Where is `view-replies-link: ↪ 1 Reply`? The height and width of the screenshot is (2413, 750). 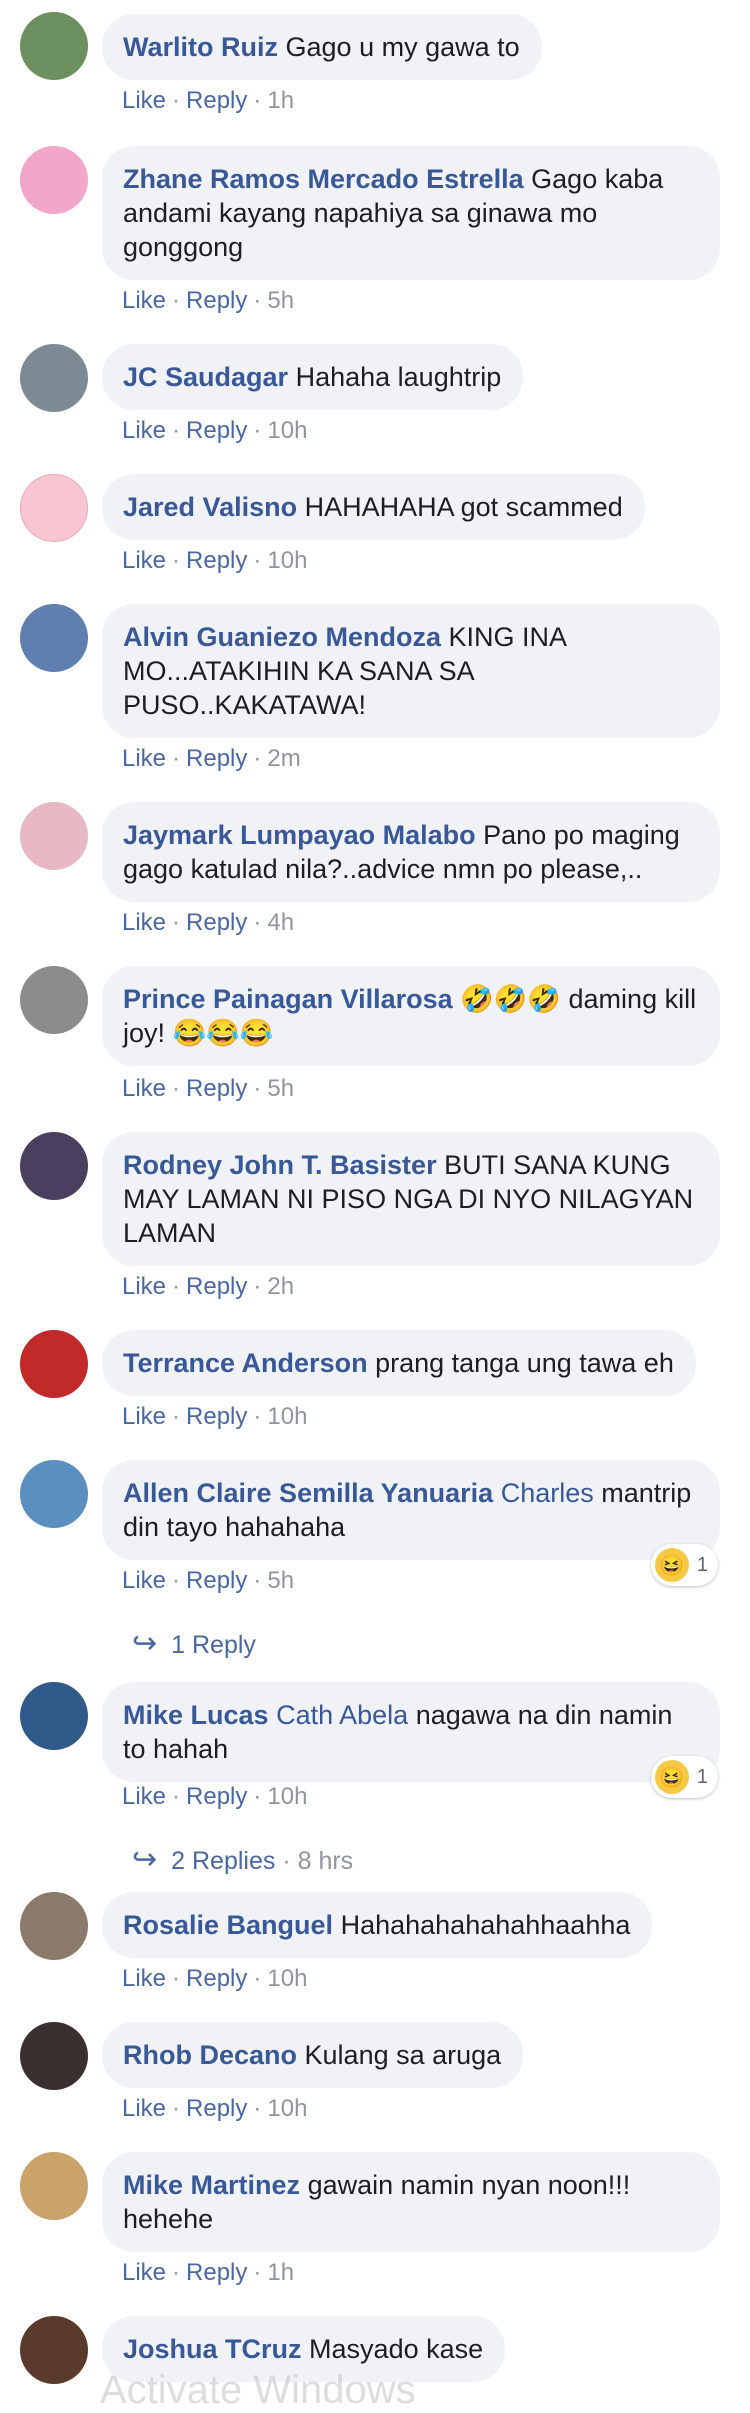 view-replies-link: ↪ 1 Reply is located at coordinates (194, 1643).